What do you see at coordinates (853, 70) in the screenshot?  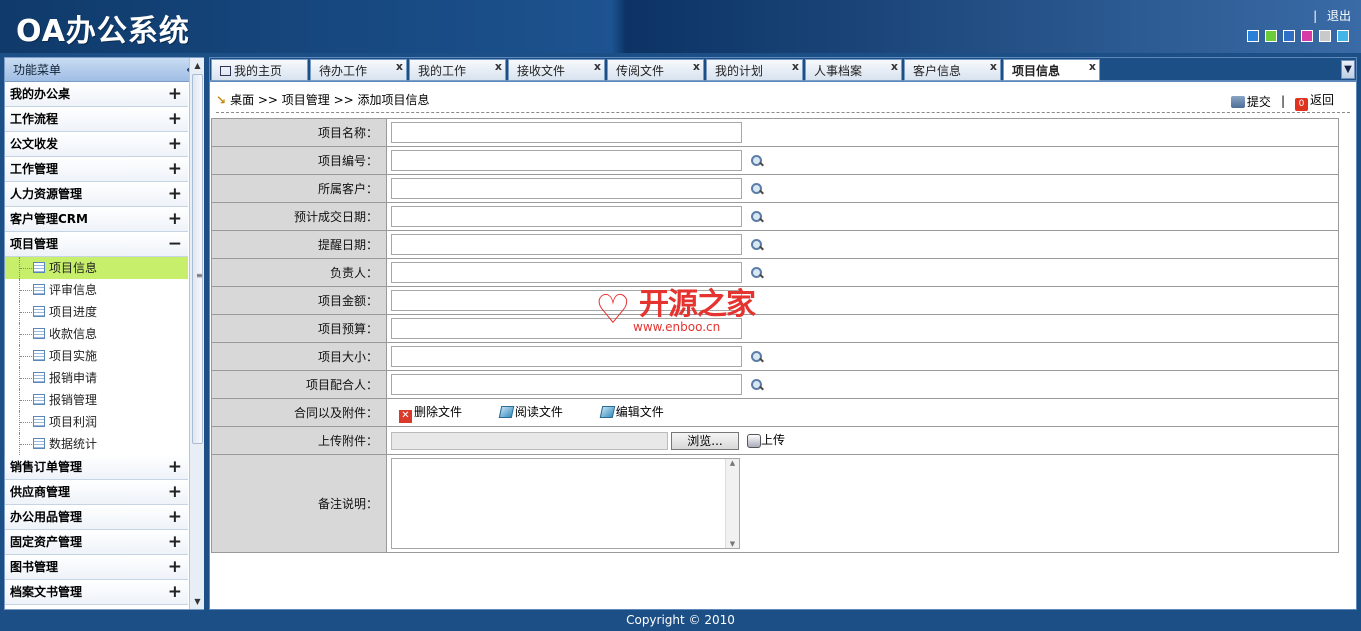 I see `tab: 人事档案 x` at bounding box center [853, 70].